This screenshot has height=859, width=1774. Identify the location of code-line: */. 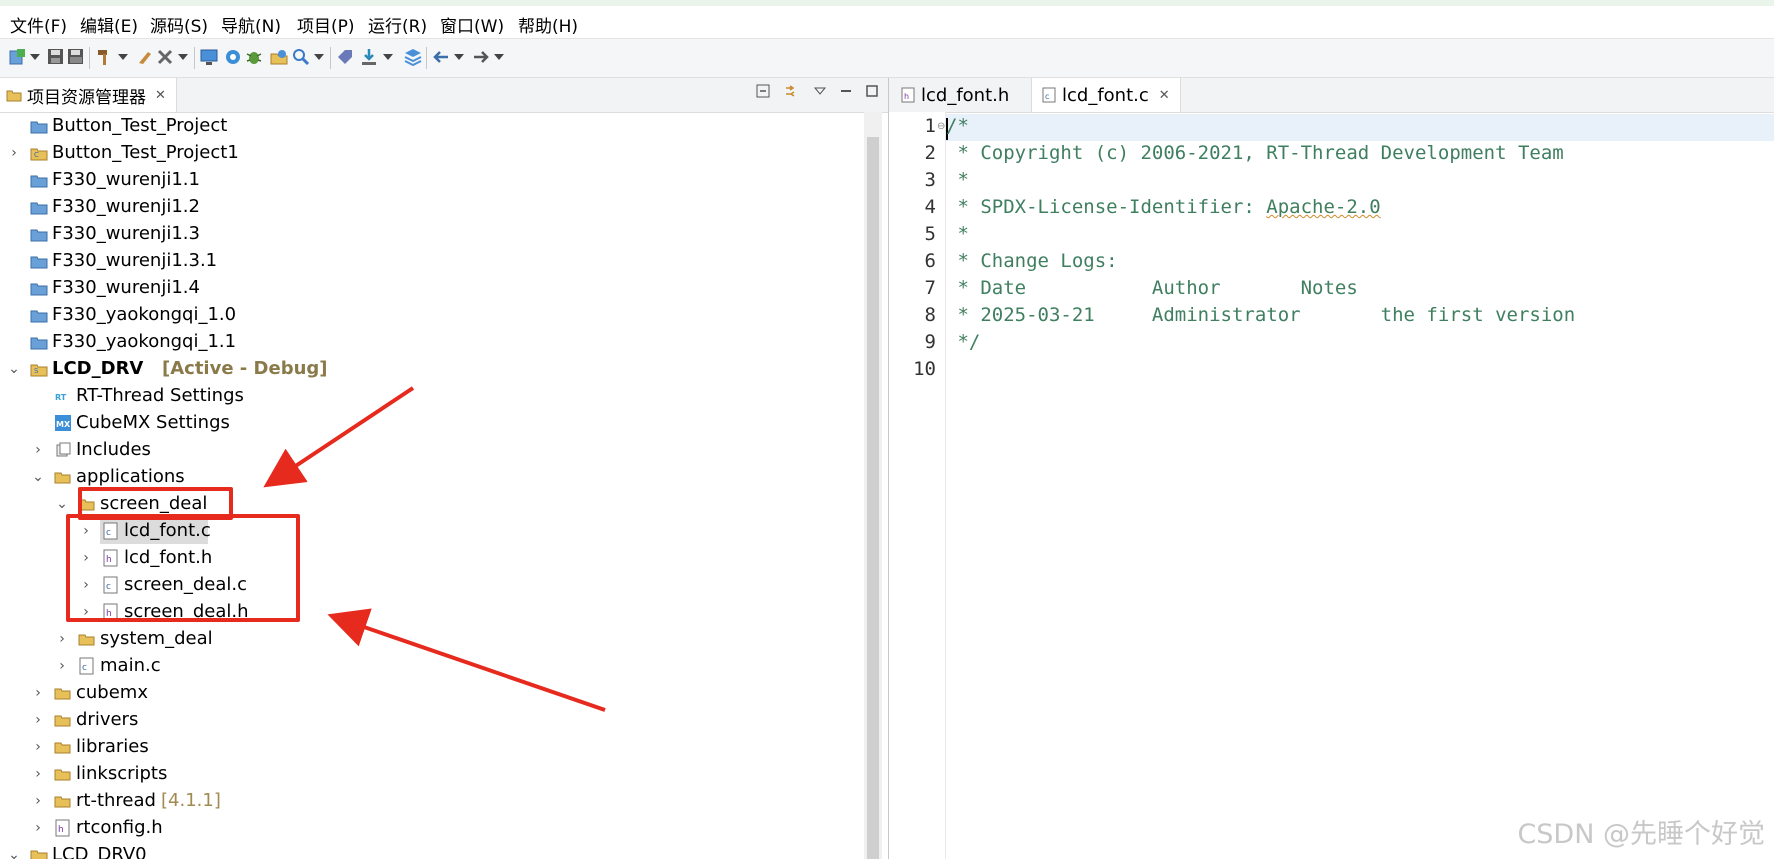
(963, 342).